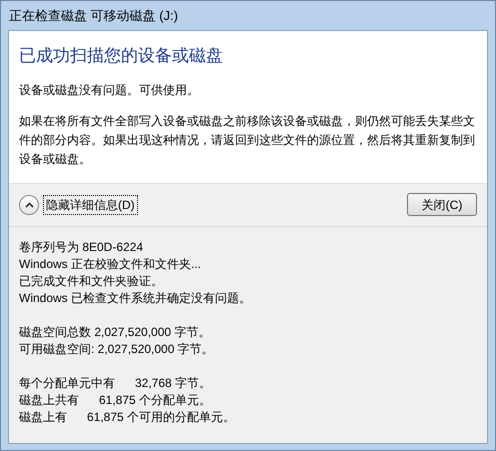  I want to click on details-toggle-link: 隐藏详细信息(D), so click(90, 204).